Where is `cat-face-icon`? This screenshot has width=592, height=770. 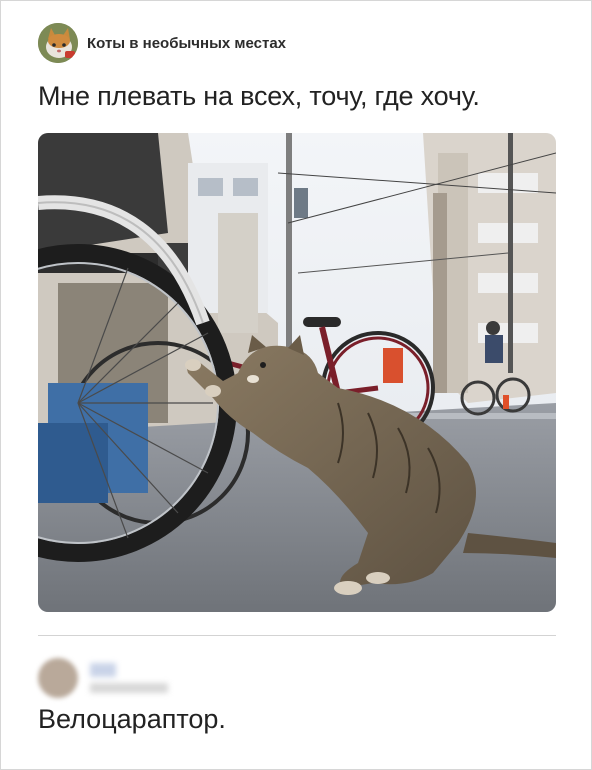
cat-face-icon is located at coordinates (58, 43).